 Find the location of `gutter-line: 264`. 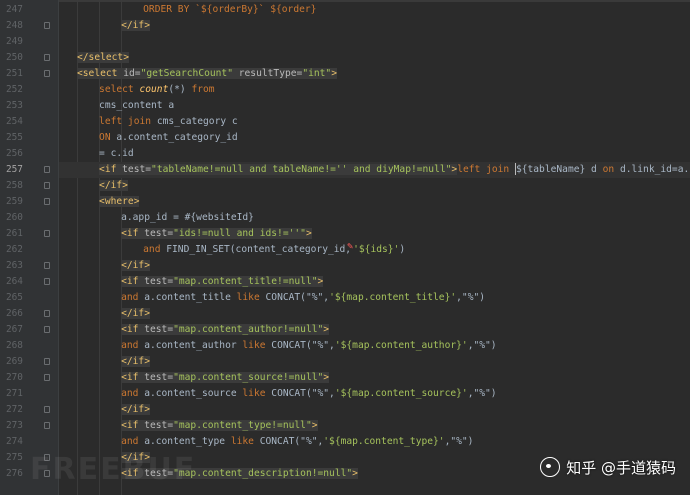

gutter-line: 264 is located at coordinates (29, 282).